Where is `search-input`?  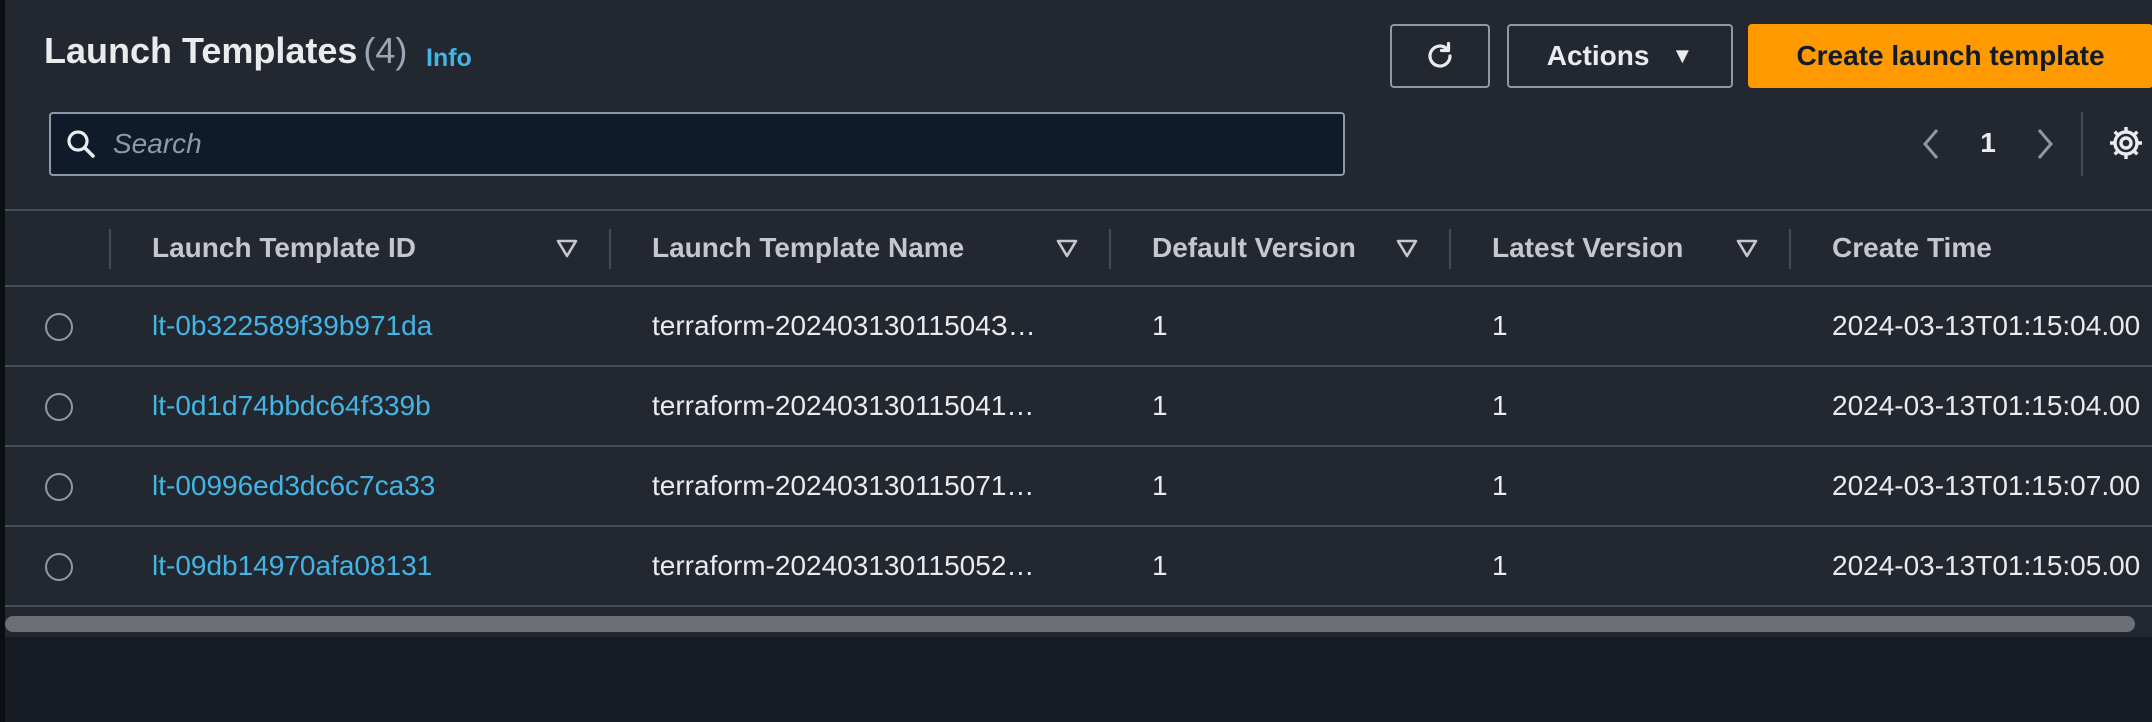
search-input is located at coordinates (713, 144).